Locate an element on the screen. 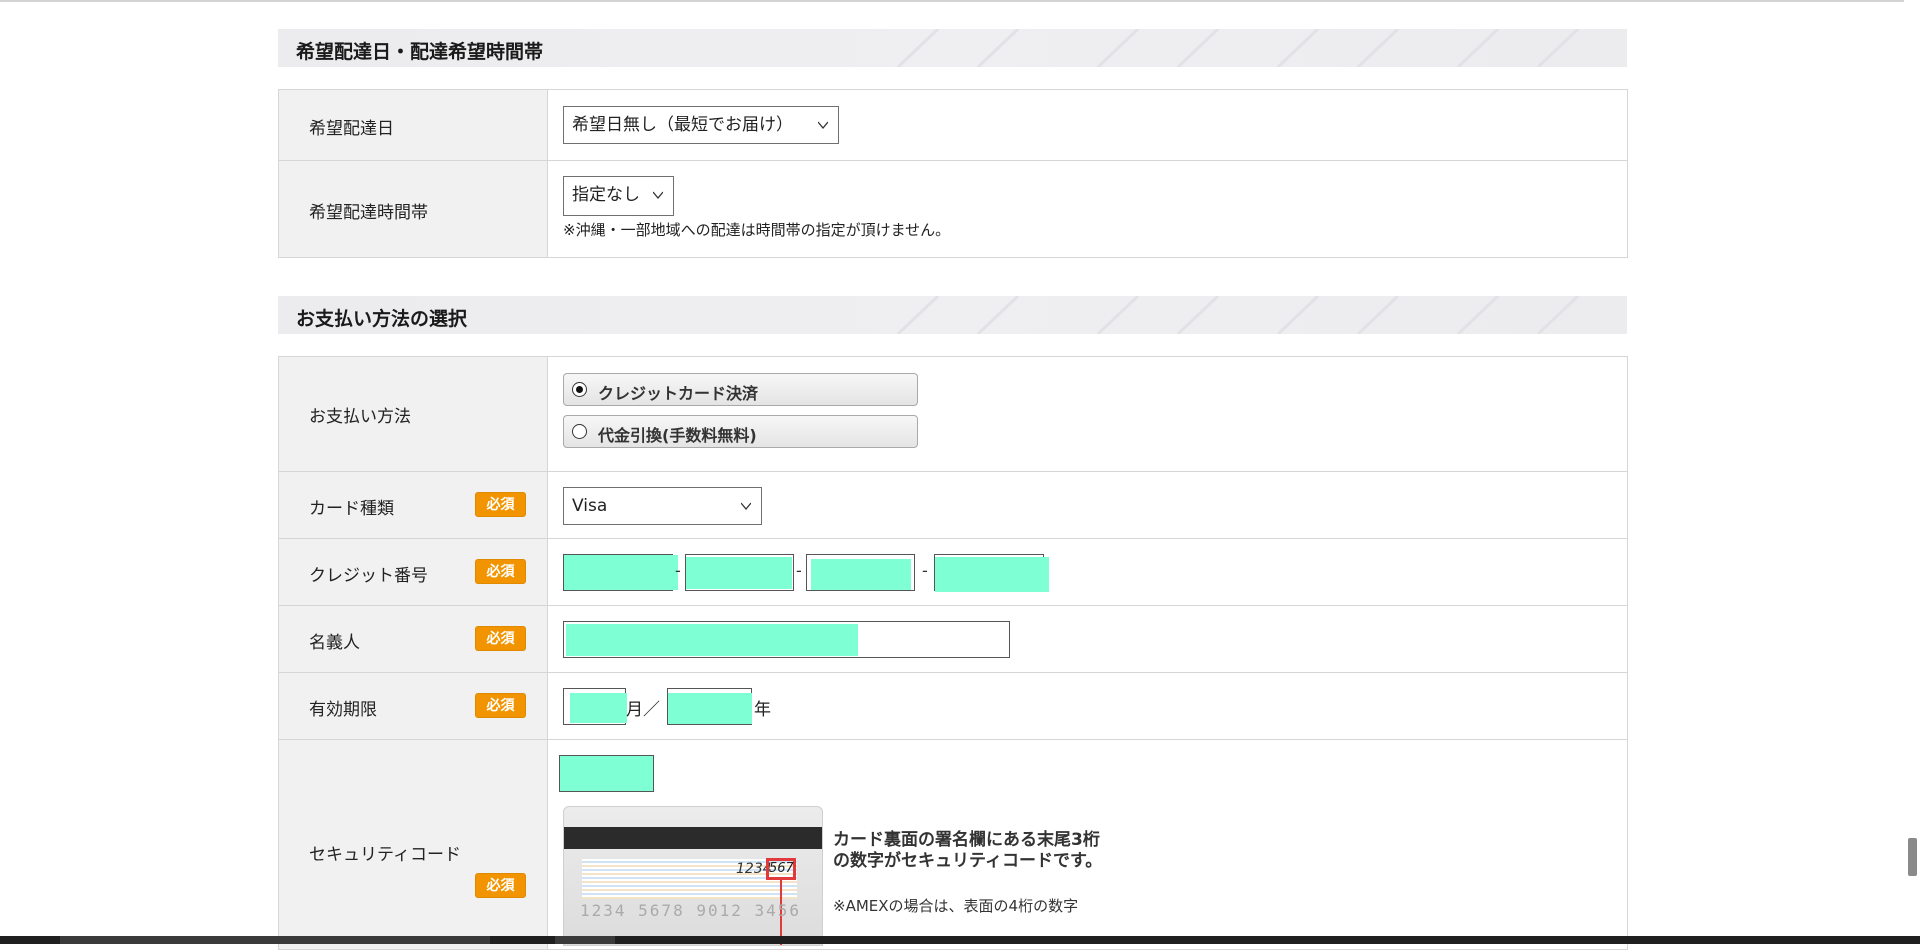 Image resolution: width=1920 pixels, height=950 pixels. delivery-section-header: 希望配達日・配達希望時間帯 is located at coordinates (952, 48).